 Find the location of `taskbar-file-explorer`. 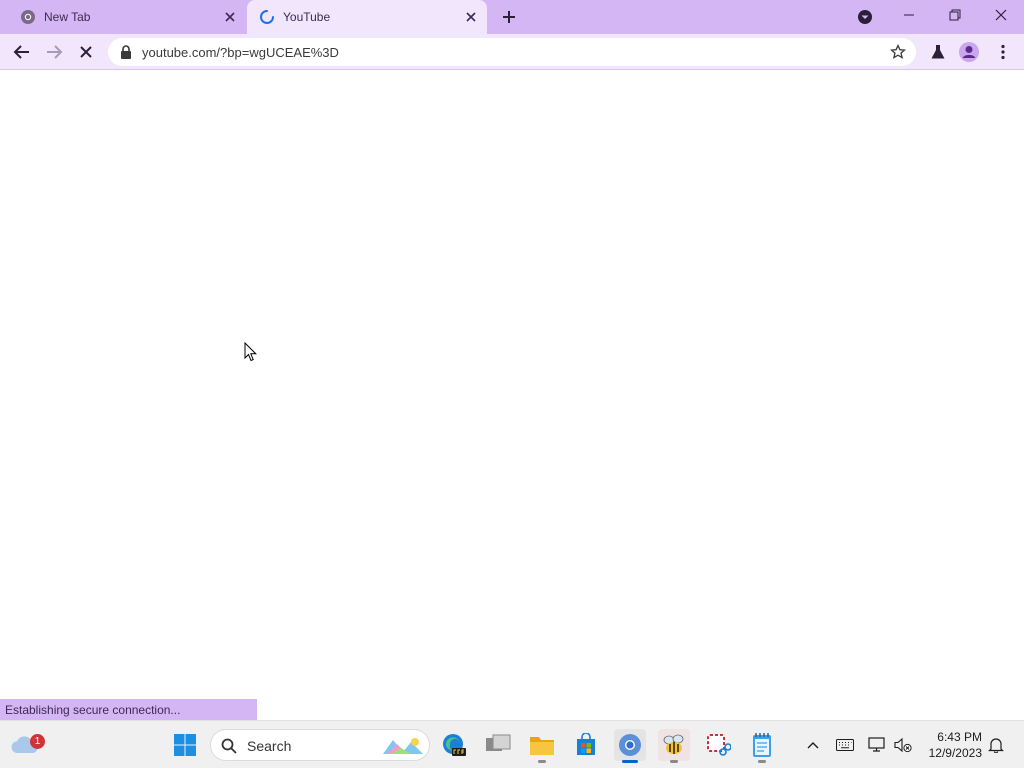

taskbar-file-explorer is located at coordinates (542, 746).